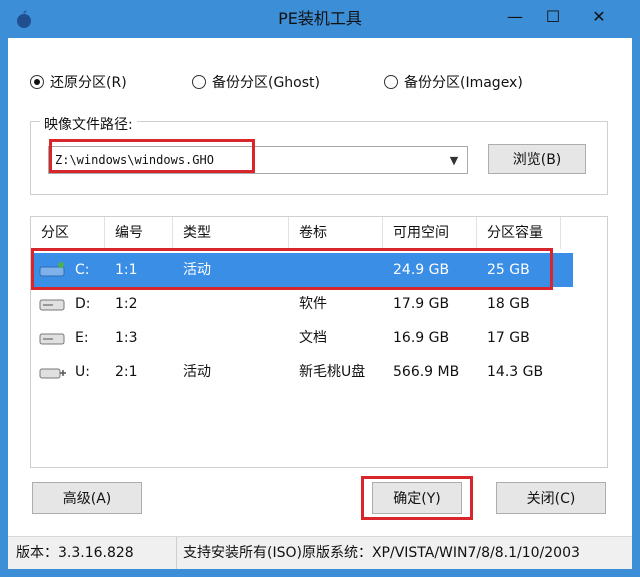 This screenshot has width=640, height=577. Describe the element at coordinates (88, 83) in the screenshot. I see `radio-restore-label: 还原分区(R)` at that location.